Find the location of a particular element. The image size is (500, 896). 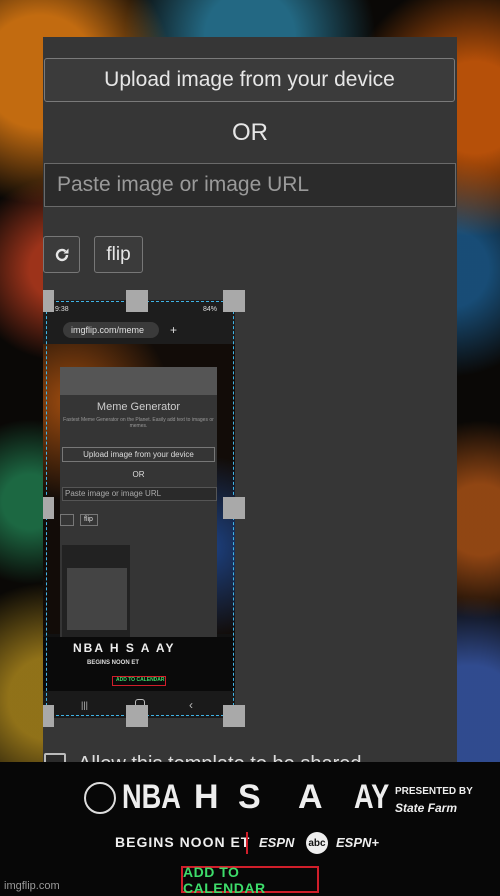

ad-letter-2: H is located at coordinates (206, 797).